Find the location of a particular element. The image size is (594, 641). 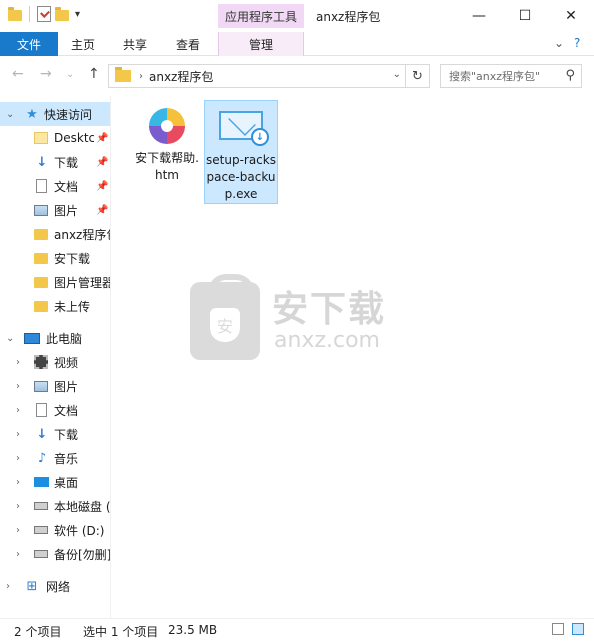

htm-file-icon is located at coordinates (167, 126).